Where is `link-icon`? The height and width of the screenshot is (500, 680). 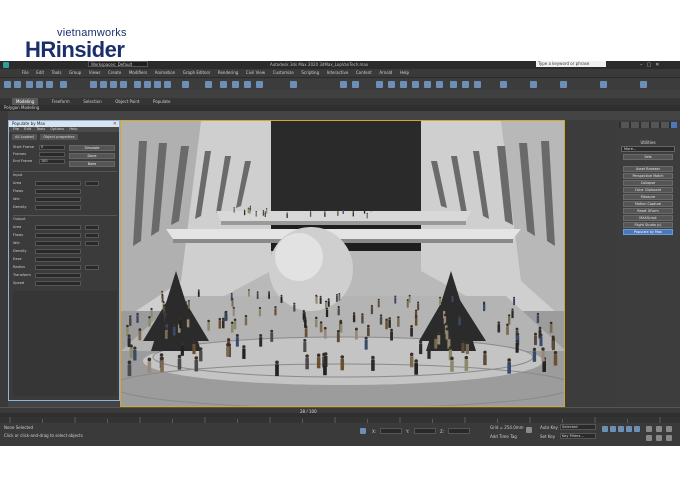 link-icon is located at coordinates (29, 84).